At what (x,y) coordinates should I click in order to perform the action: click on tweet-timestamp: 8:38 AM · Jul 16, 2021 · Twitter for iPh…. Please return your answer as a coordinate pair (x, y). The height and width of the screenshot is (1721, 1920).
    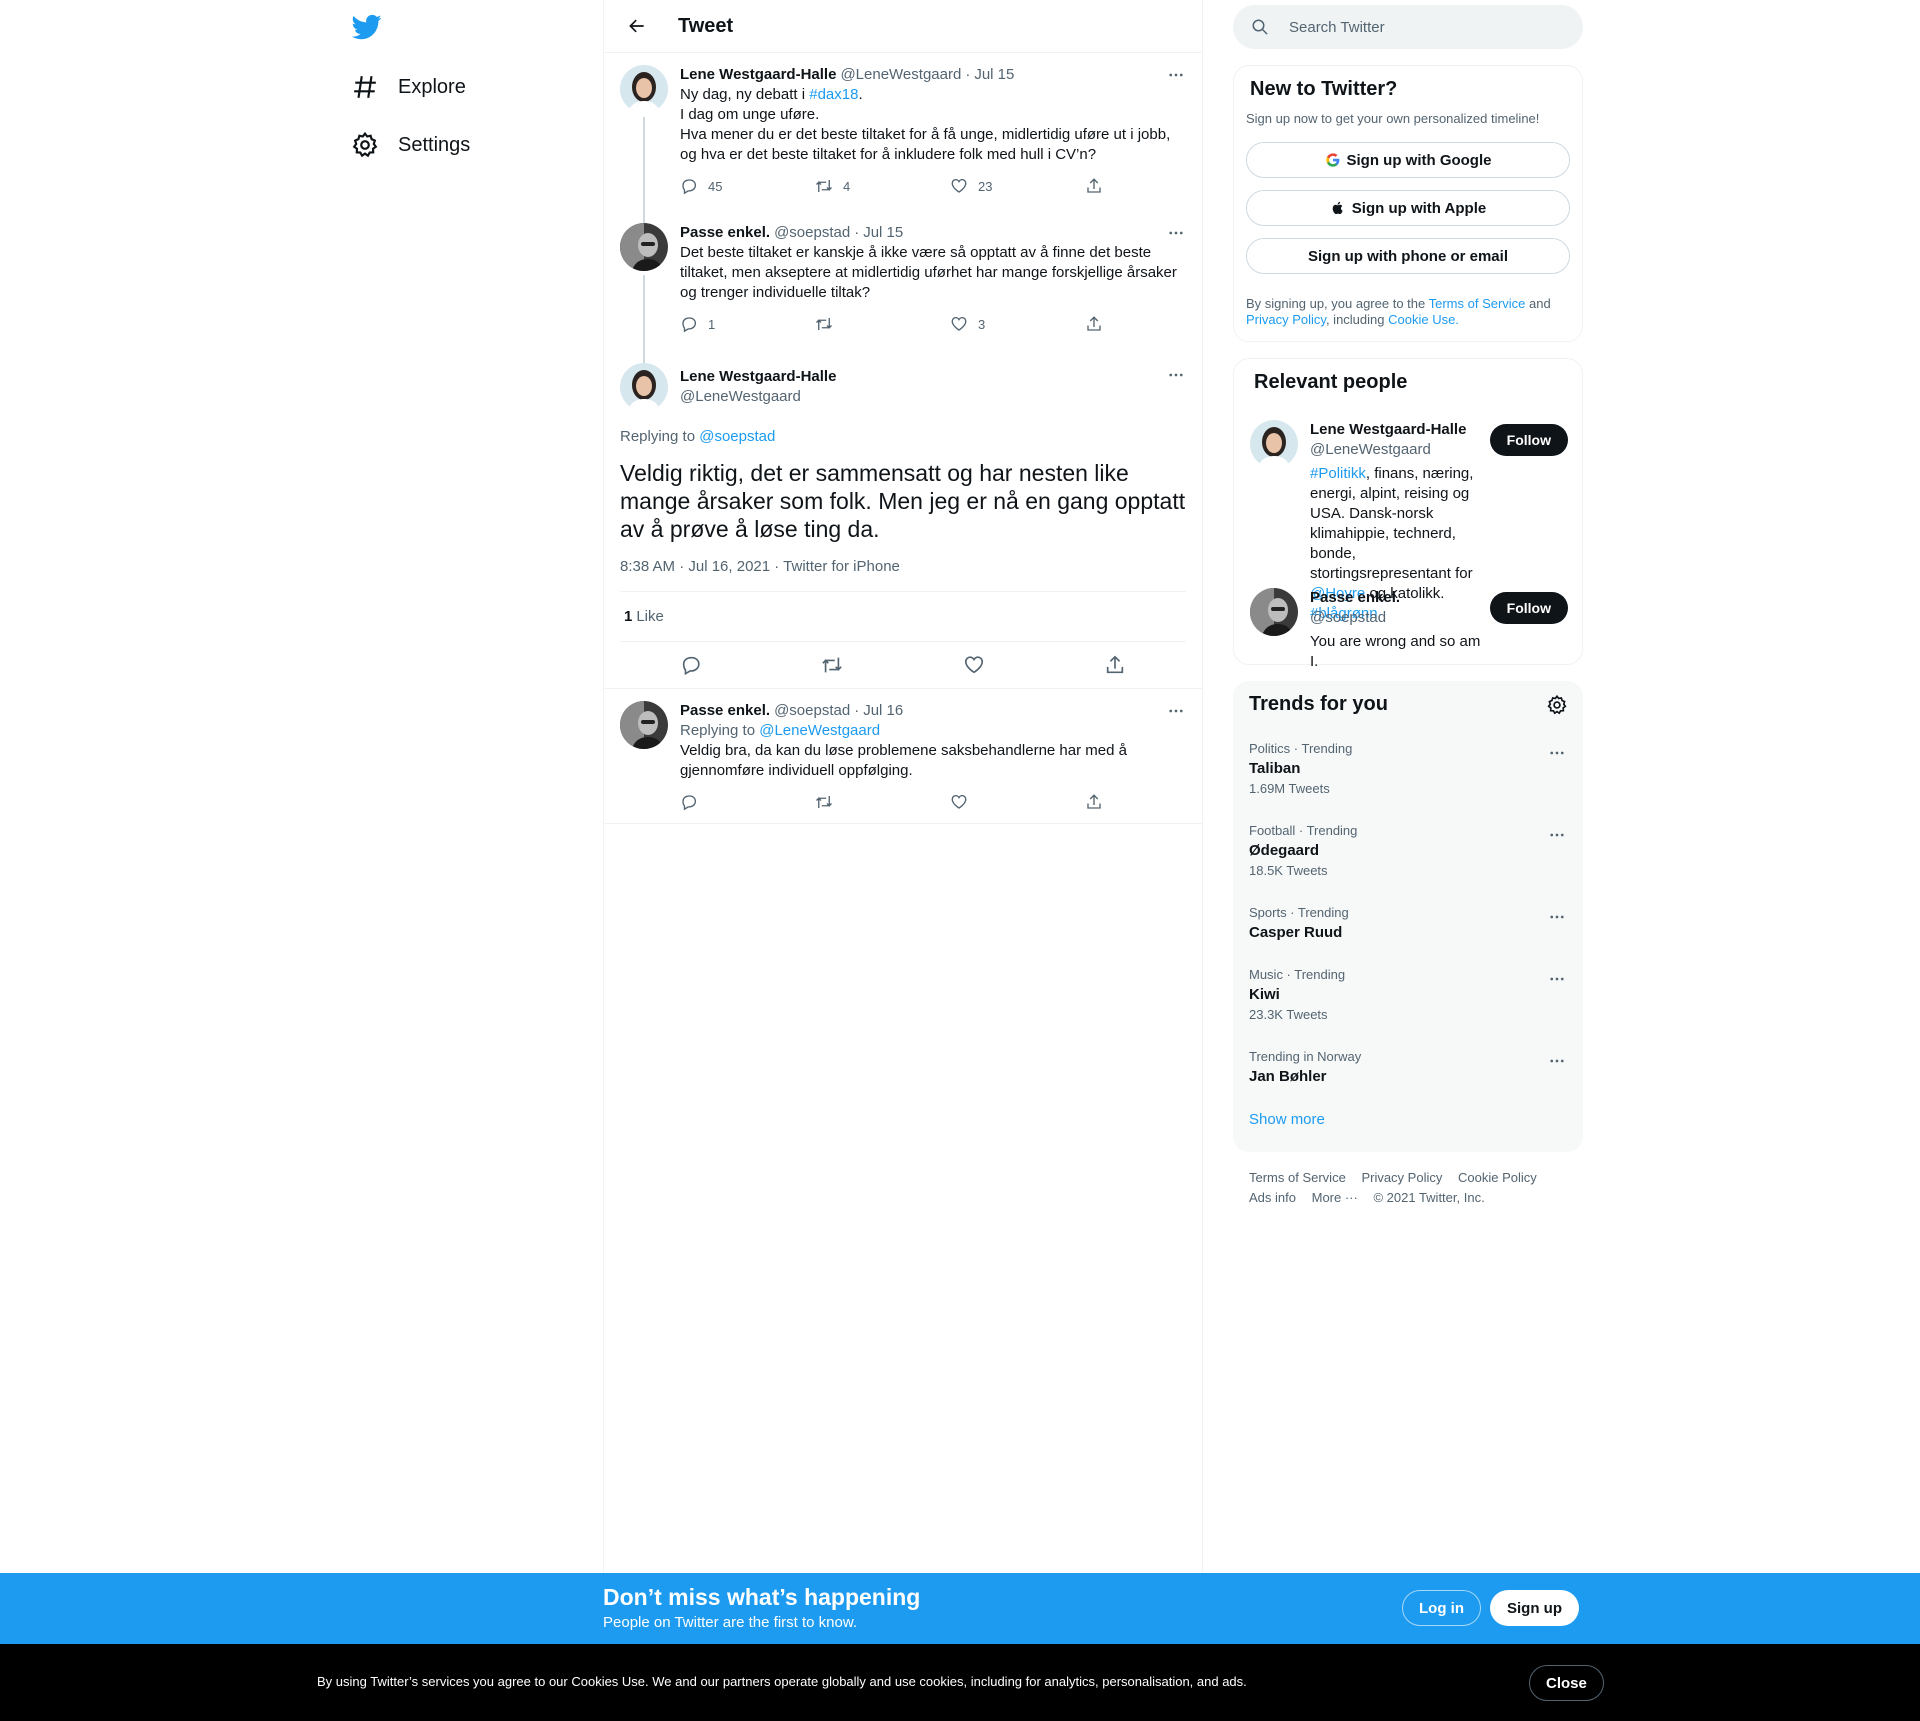
    Looking at the image, I should click on (903, 566).